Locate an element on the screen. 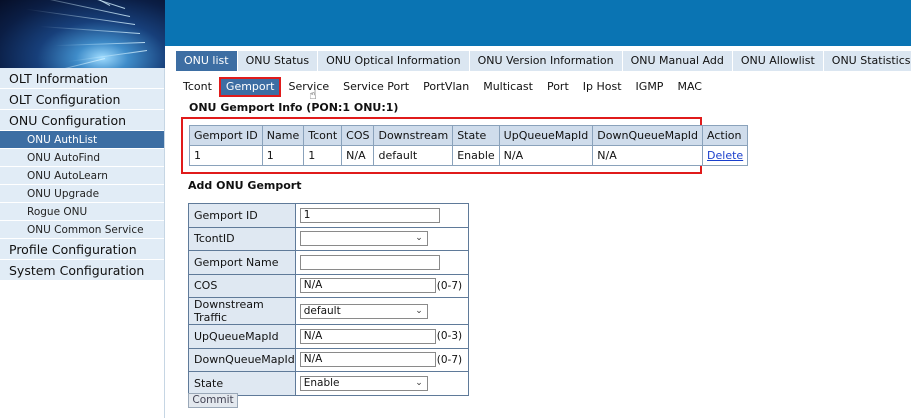 Image resolution: width=911 pixels, height=418 pixels. tab-onu-optical-information: ONU Optical Information is located at coordinates (394, 61).